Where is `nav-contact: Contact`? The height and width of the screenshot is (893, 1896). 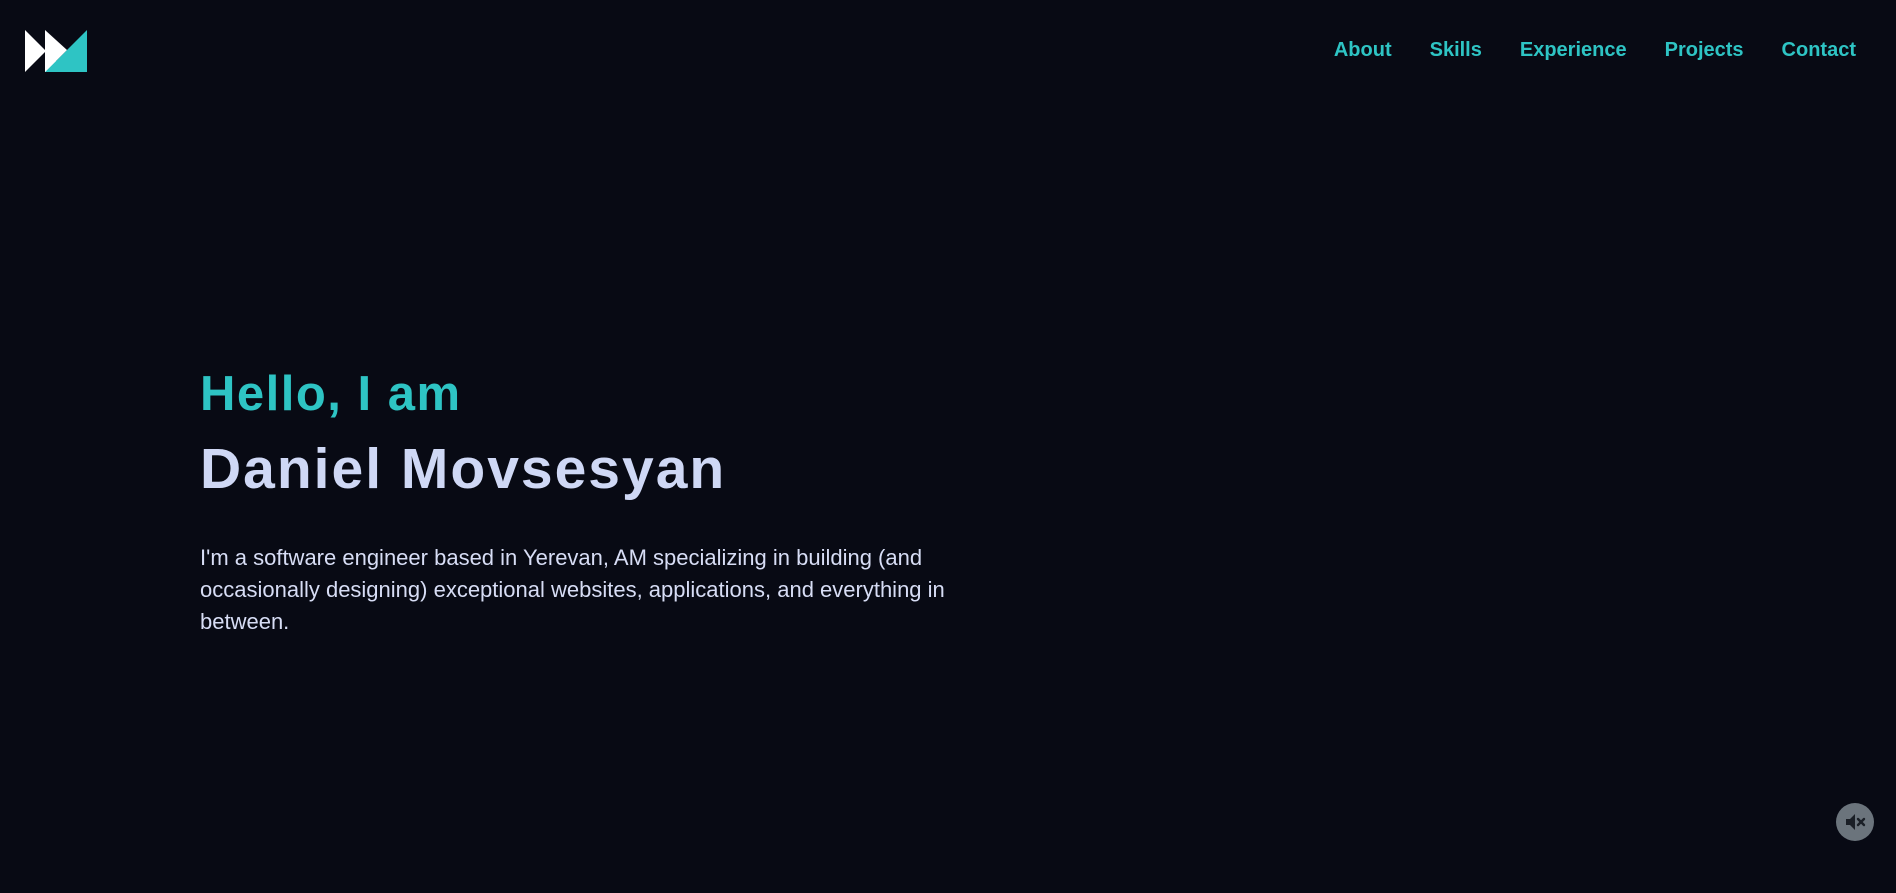 nav-contact: Contact is located at coordinates (1819, 50).